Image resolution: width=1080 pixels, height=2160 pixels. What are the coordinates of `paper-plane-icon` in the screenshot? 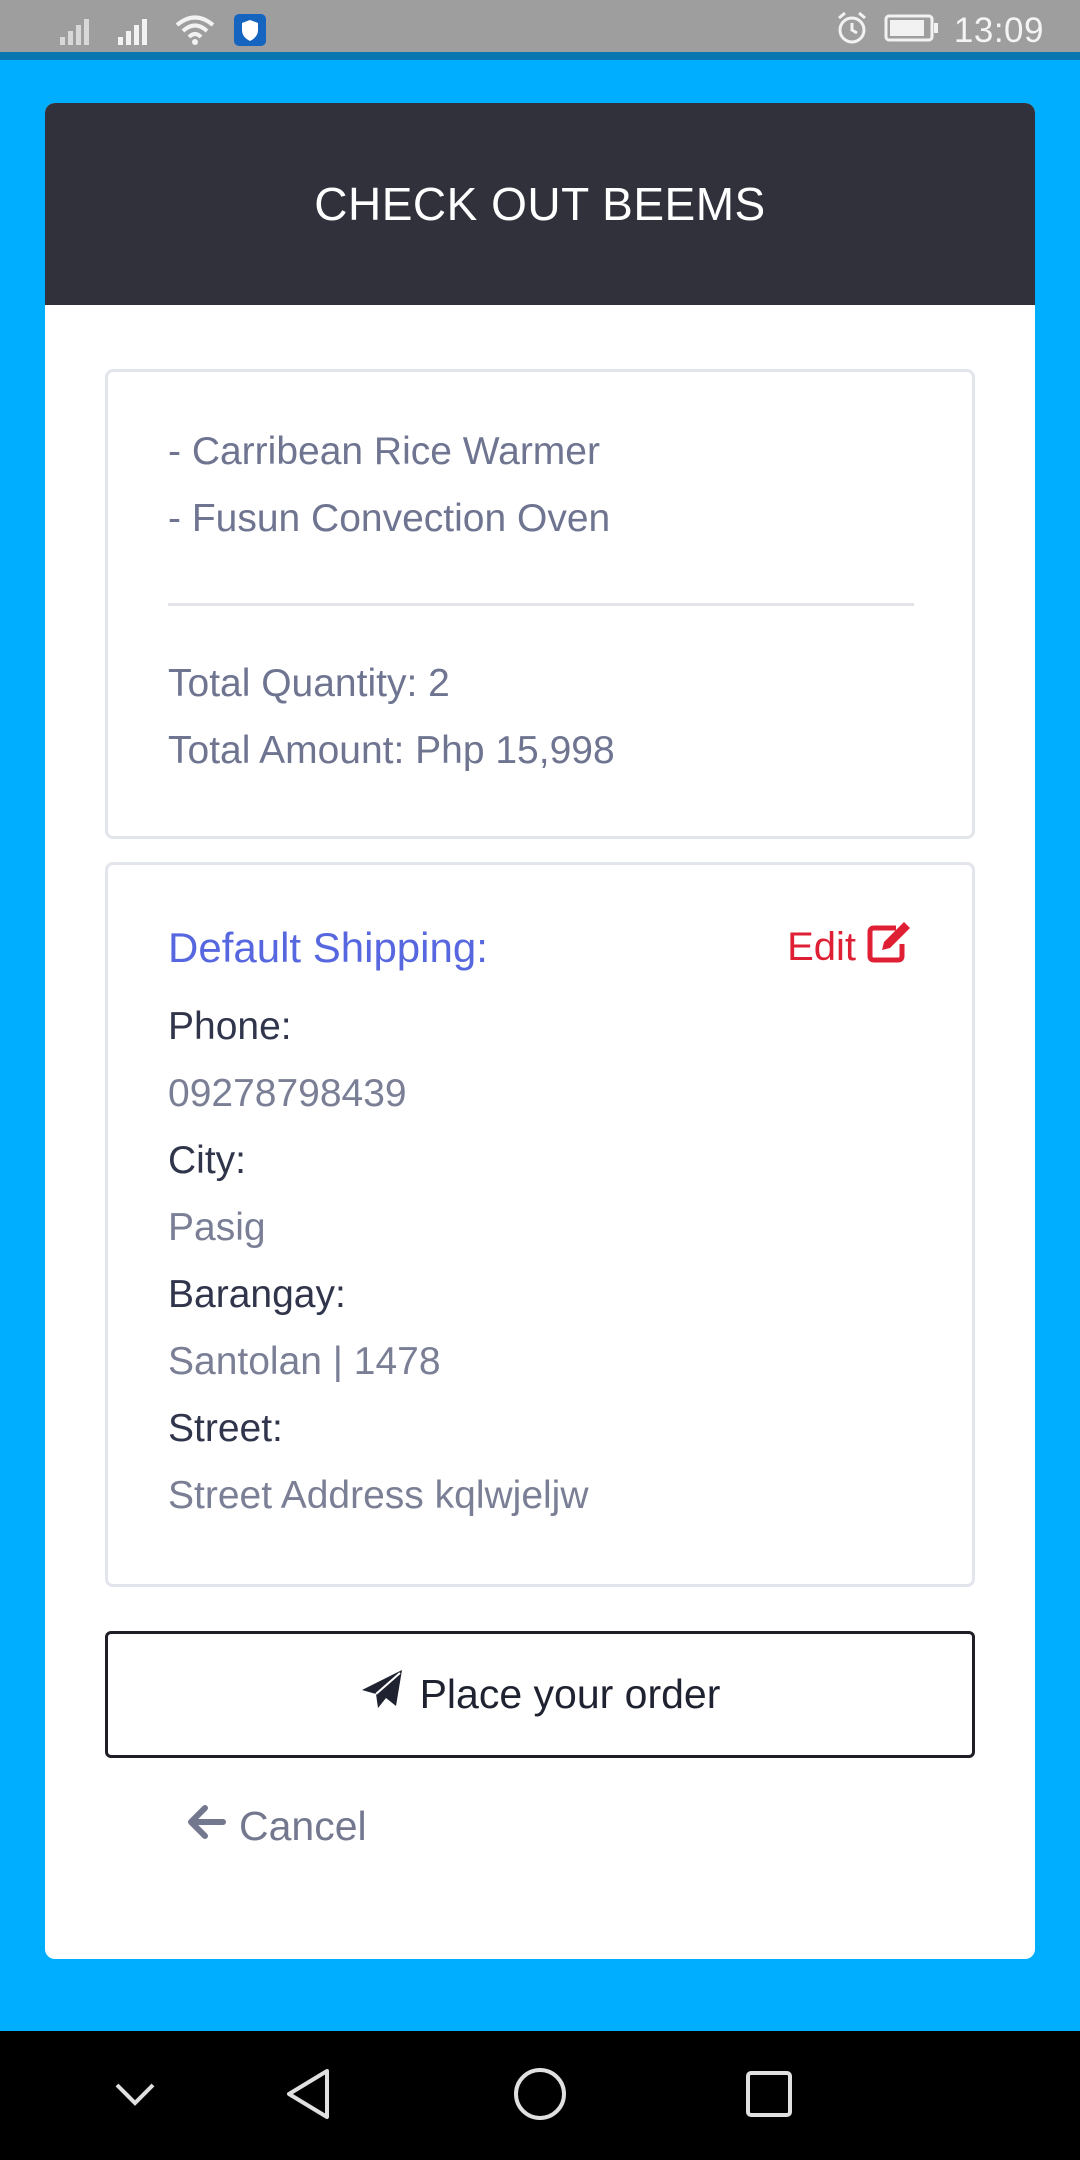 It's located at (382, 1695).